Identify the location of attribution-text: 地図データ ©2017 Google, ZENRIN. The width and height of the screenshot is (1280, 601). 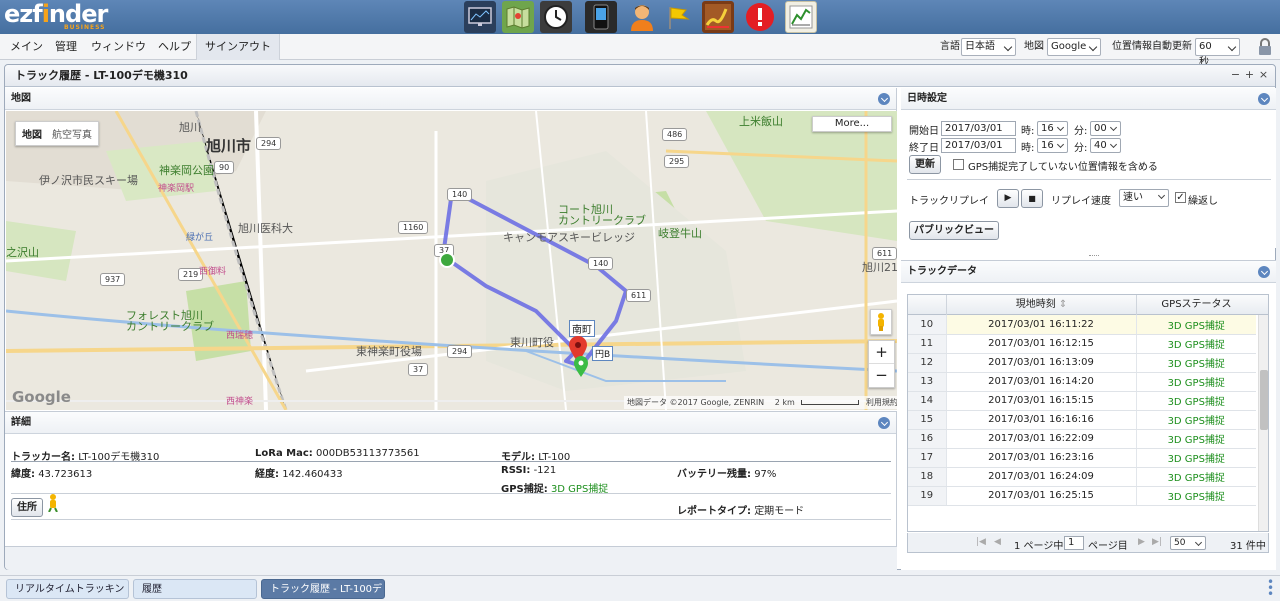
(696, 402).